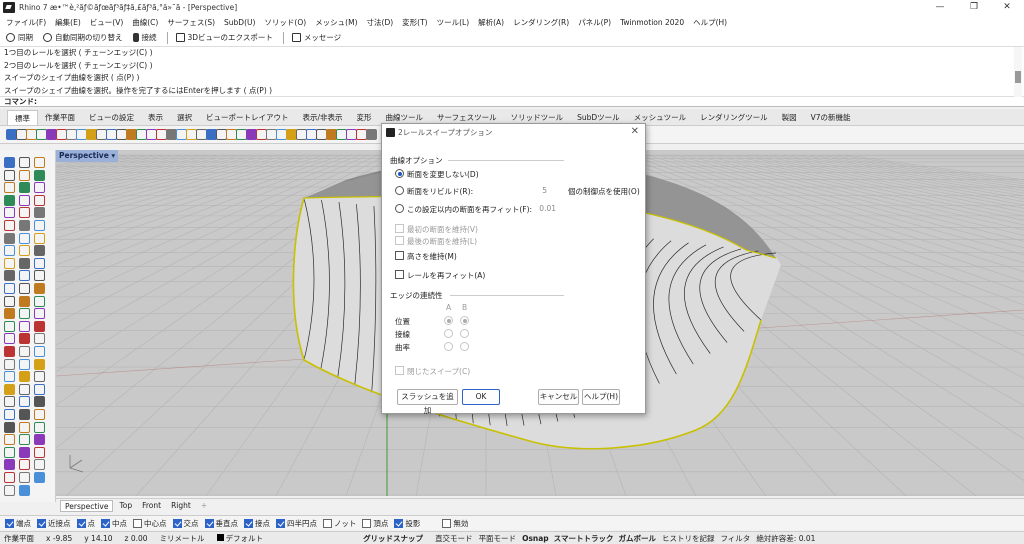 The height and width of the screenshot is (544, 1024). Describe the element at coordinates (688, 538) in the screenshot. I see `record-history-toggle: ヒストリを記録` at that location.